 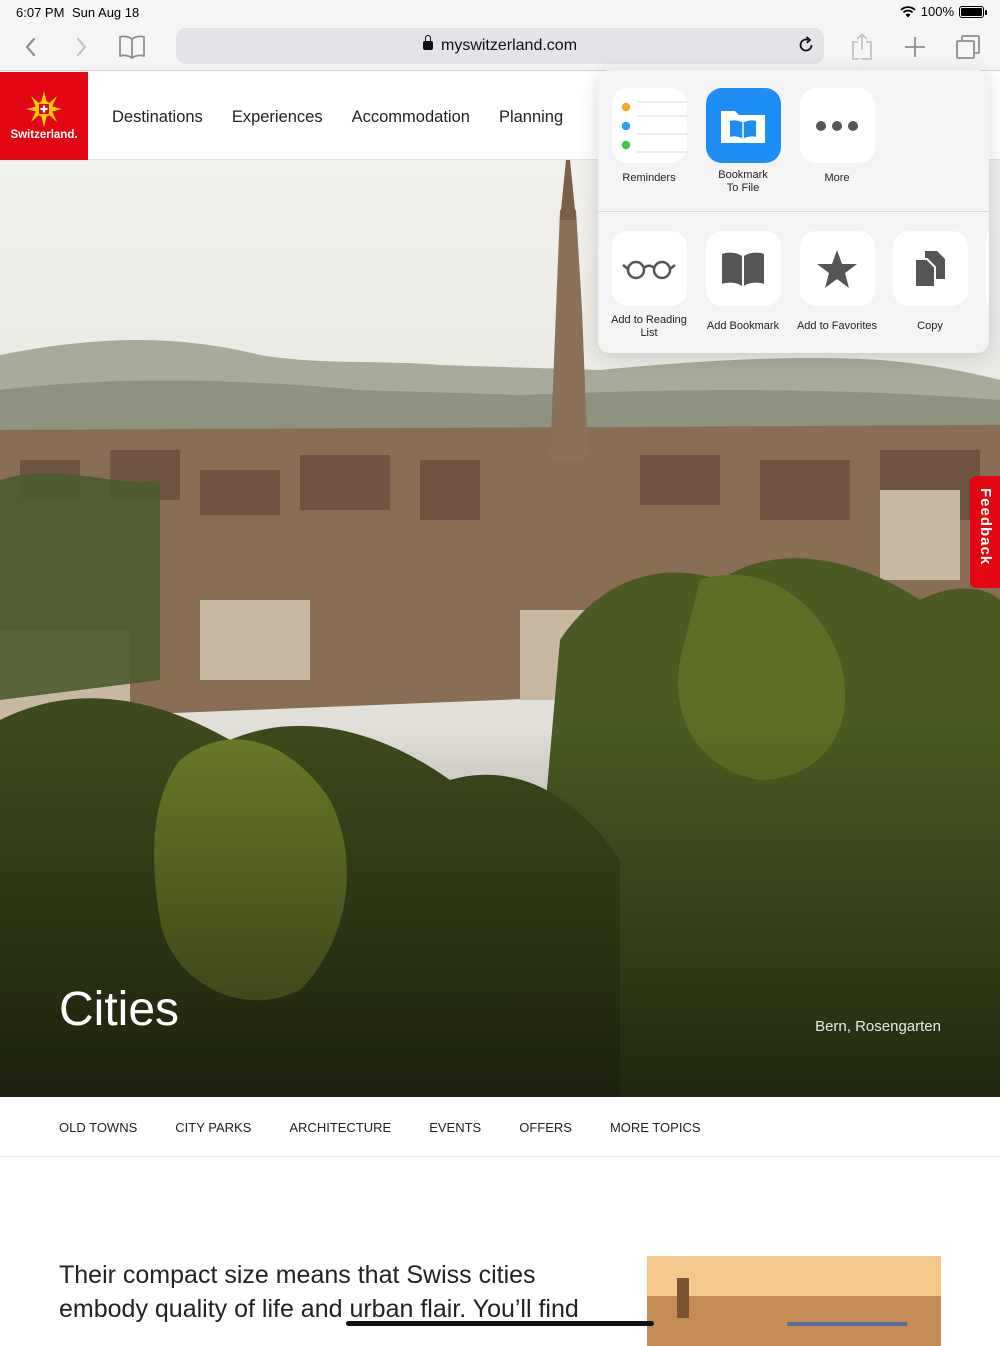 What do you see at coordinates (31, 47) in the screenshot?
I see `back-icon` at bounding box center [31, 47].